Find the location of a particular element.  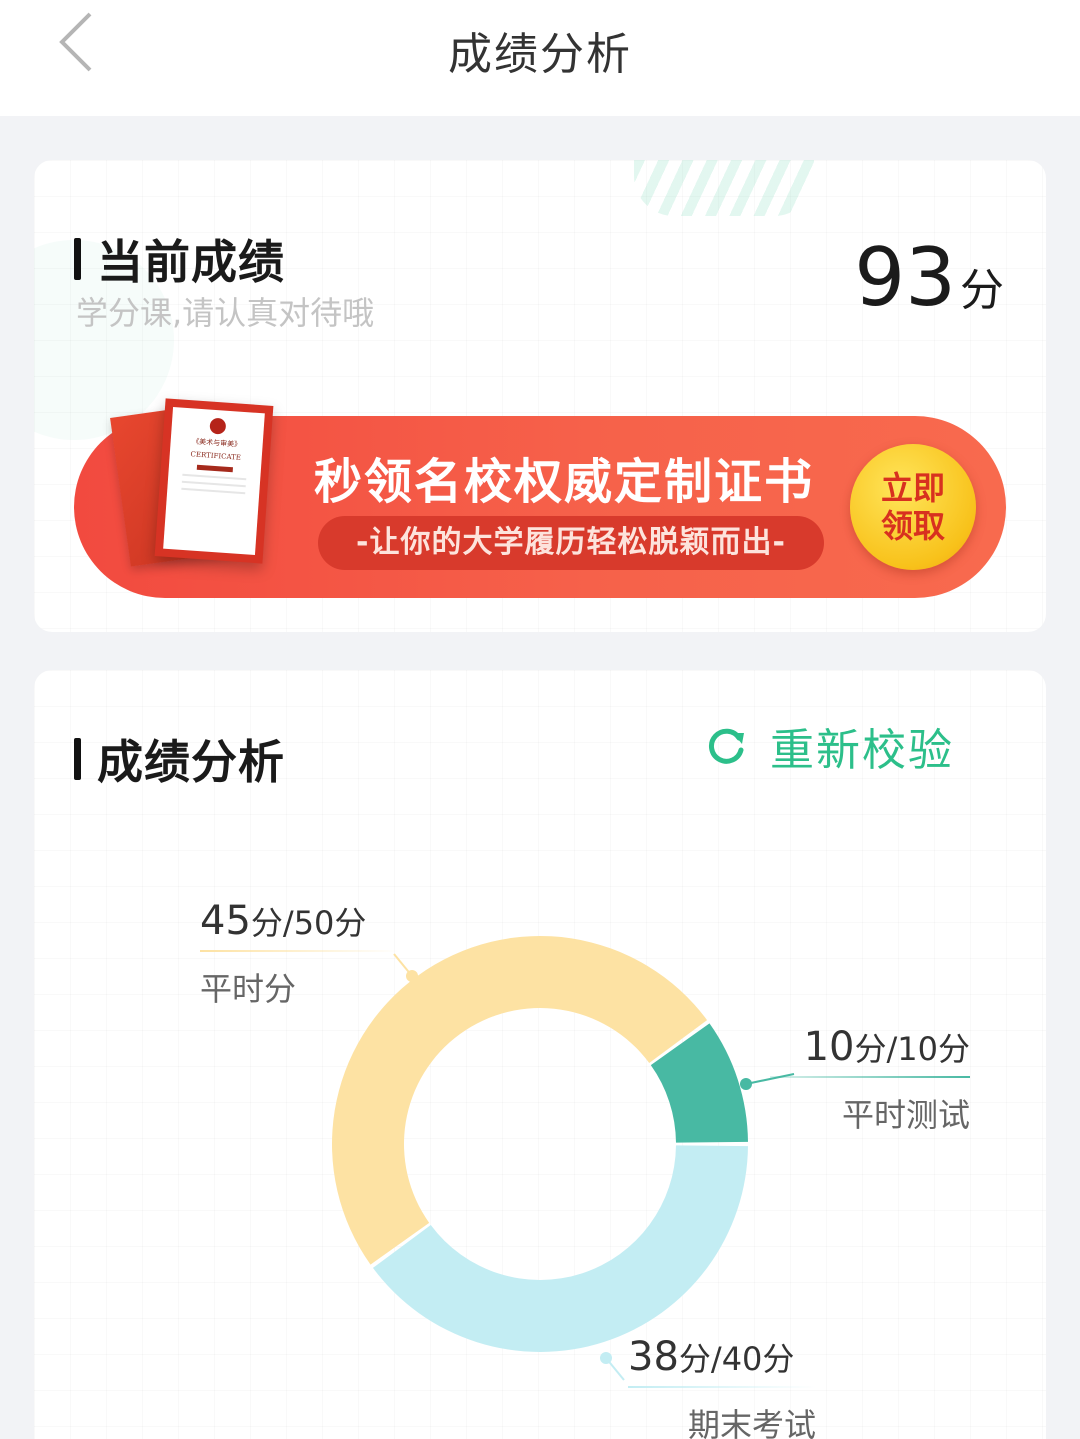

certificate-seal is located at coordinates (218, 426).